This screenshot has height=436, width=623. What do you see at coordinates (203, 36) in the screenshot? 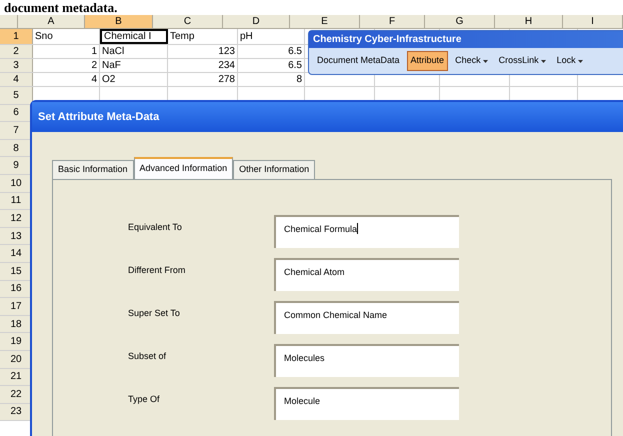
I see `table-cell: Temp` at bounding box center [203, 36].